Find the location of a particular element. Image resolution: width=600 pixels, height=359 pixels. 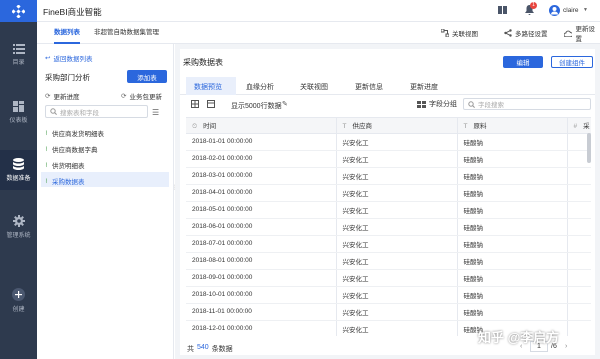

update-settings-button: 更新设置 is located at coordinates (582, 33).